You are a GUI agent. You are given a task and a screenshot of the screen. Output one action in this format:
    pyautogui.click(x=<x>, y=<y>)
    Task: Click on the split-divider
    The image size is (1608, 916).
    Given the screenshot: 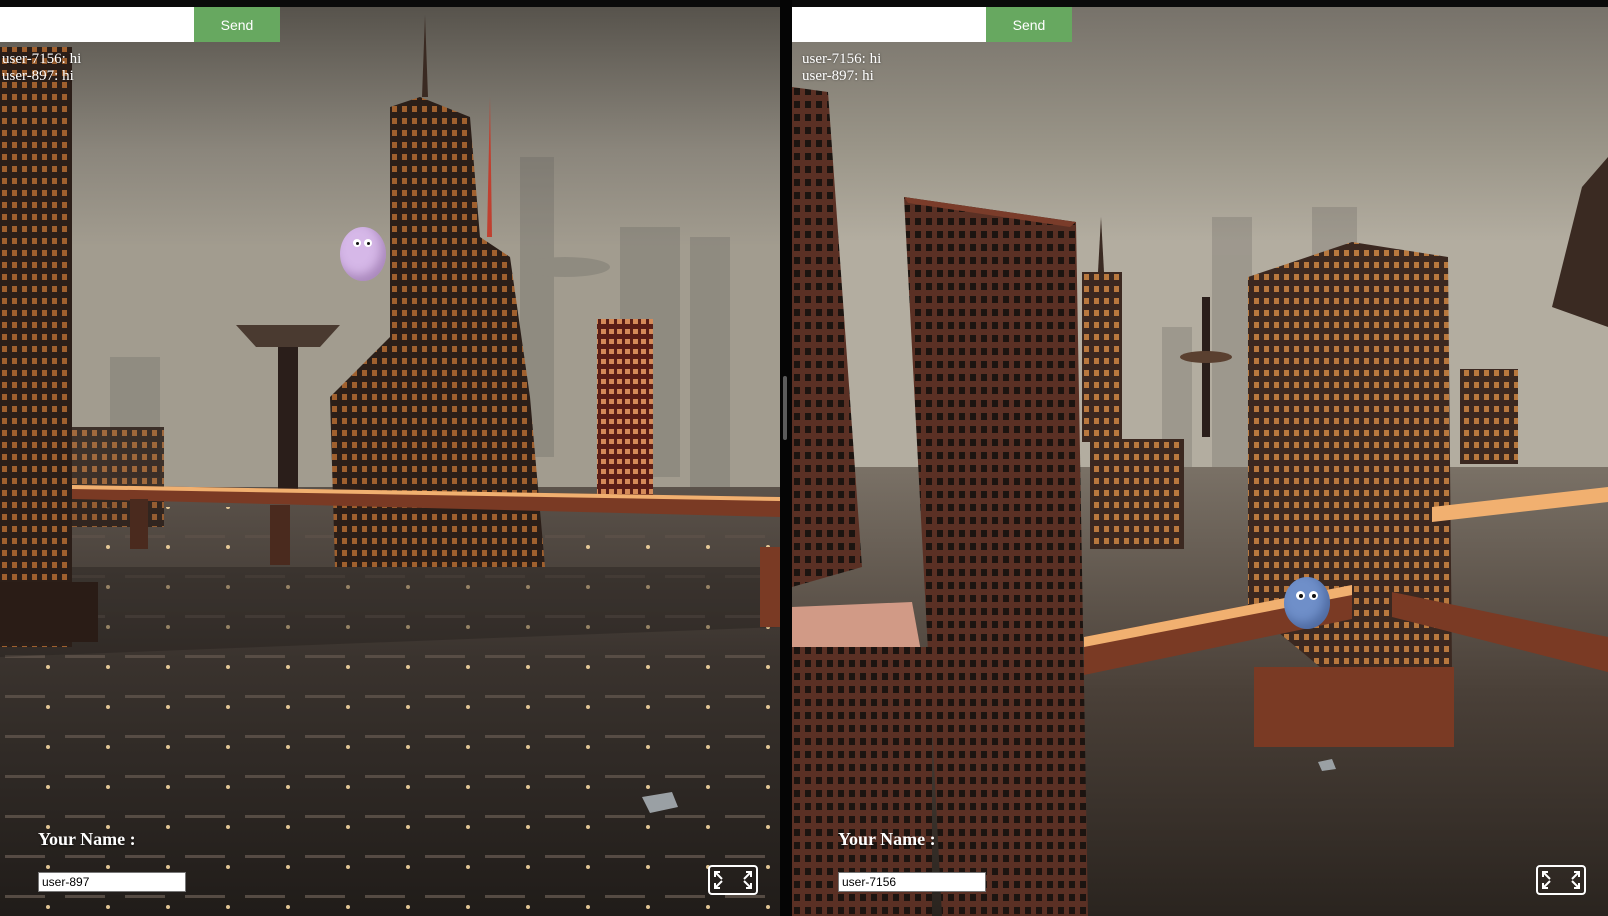 What is the action you would take?
    pyautogui.click(x=786, y=458)
    